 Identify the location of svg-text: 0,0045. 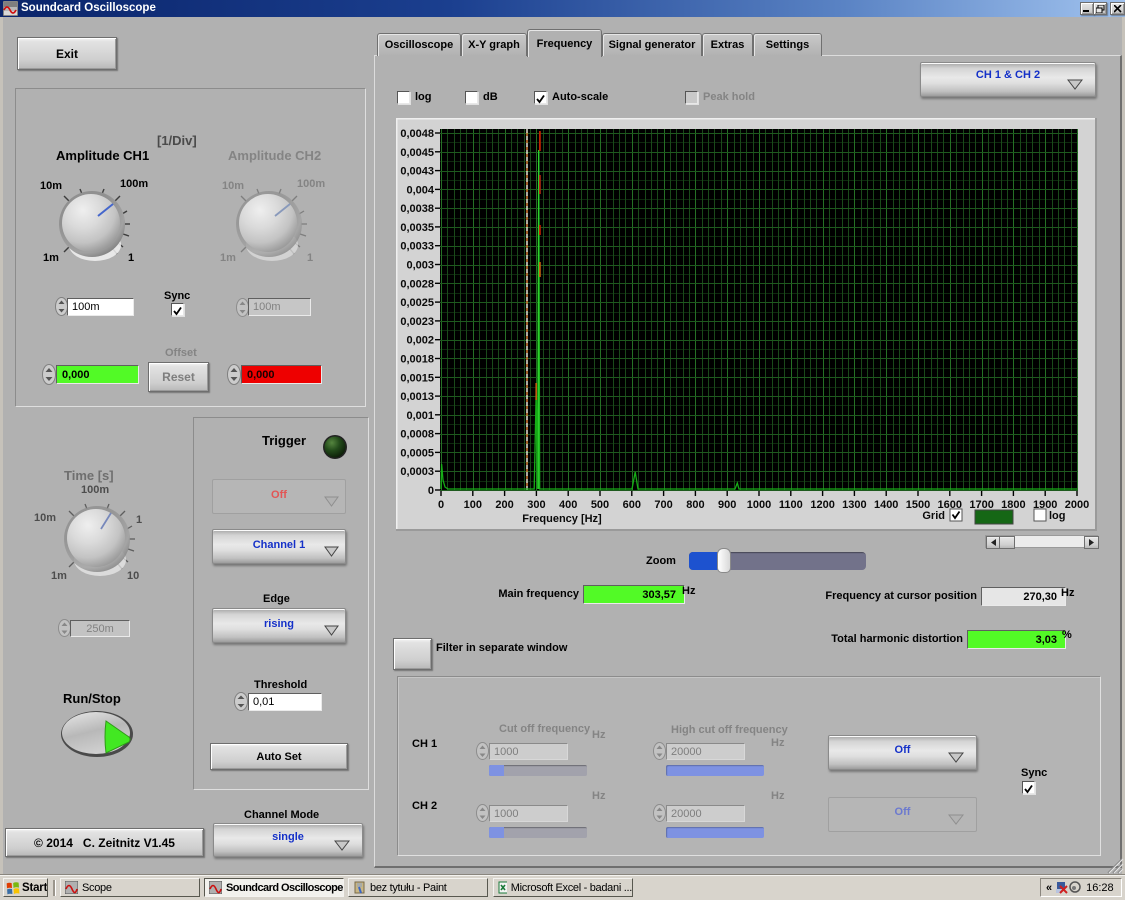
(417, 153).